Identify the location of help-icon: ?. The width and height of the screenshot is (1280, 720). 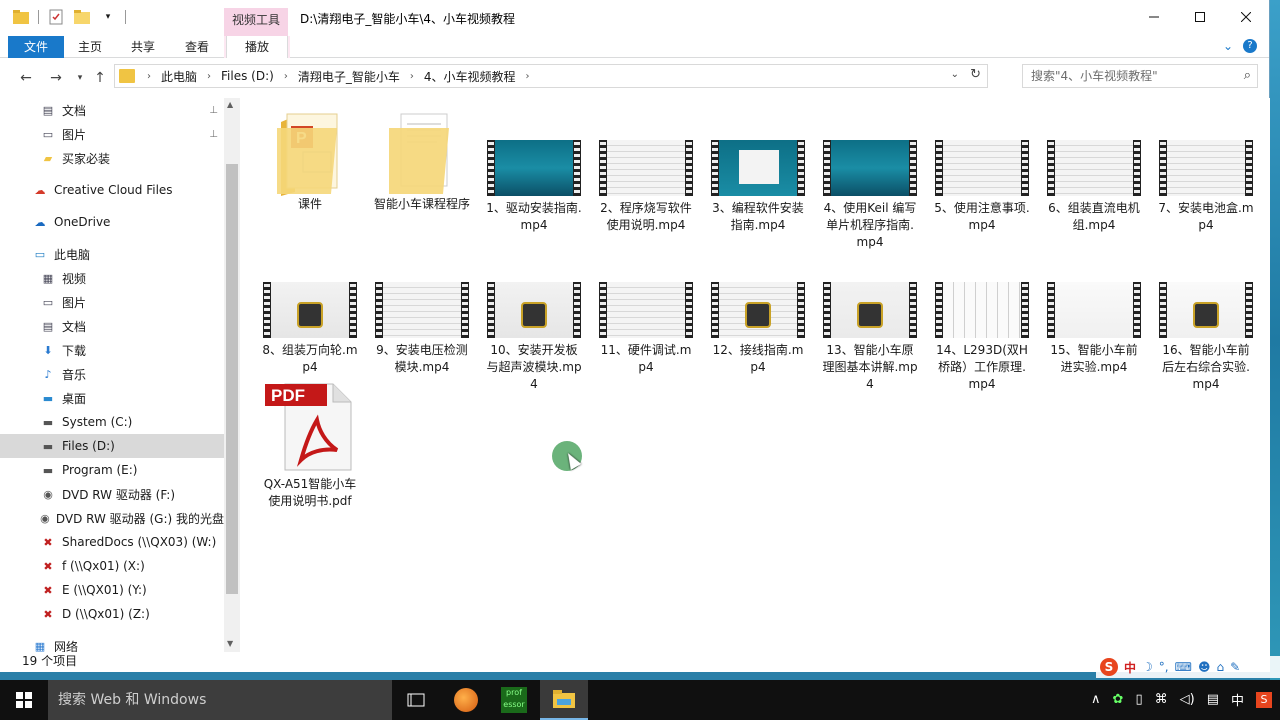
(1250, 46).